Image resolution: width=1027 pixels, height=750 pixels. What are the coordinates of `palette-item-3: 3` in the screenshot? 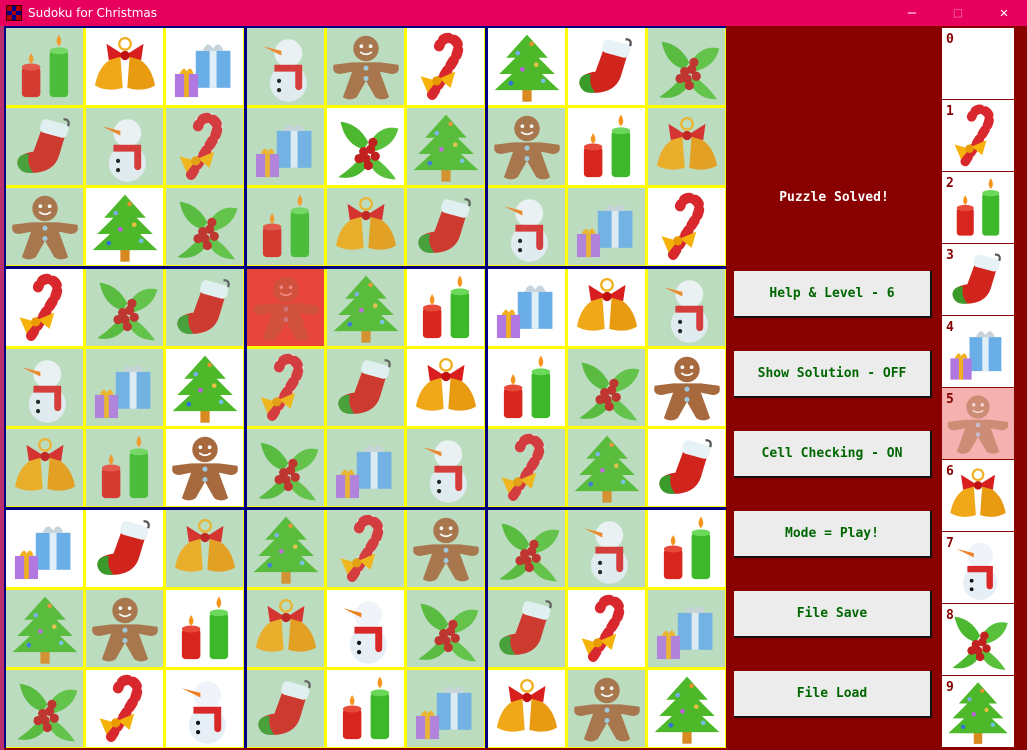 It's located at (978, 279).